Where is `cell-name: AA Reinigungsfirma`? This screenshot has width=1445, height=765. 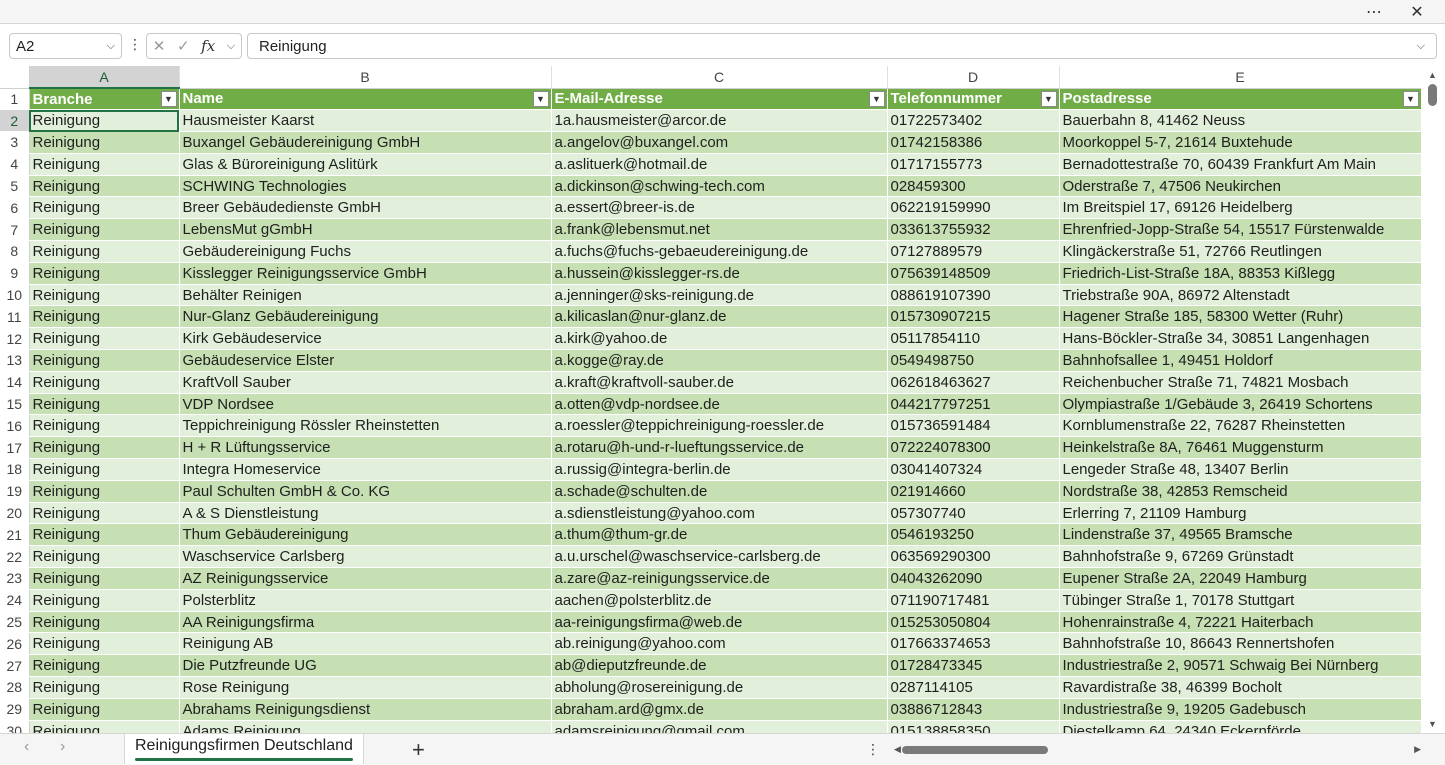
cell-name: AA Reinigungsfirma is located at coordinates (365, 622).